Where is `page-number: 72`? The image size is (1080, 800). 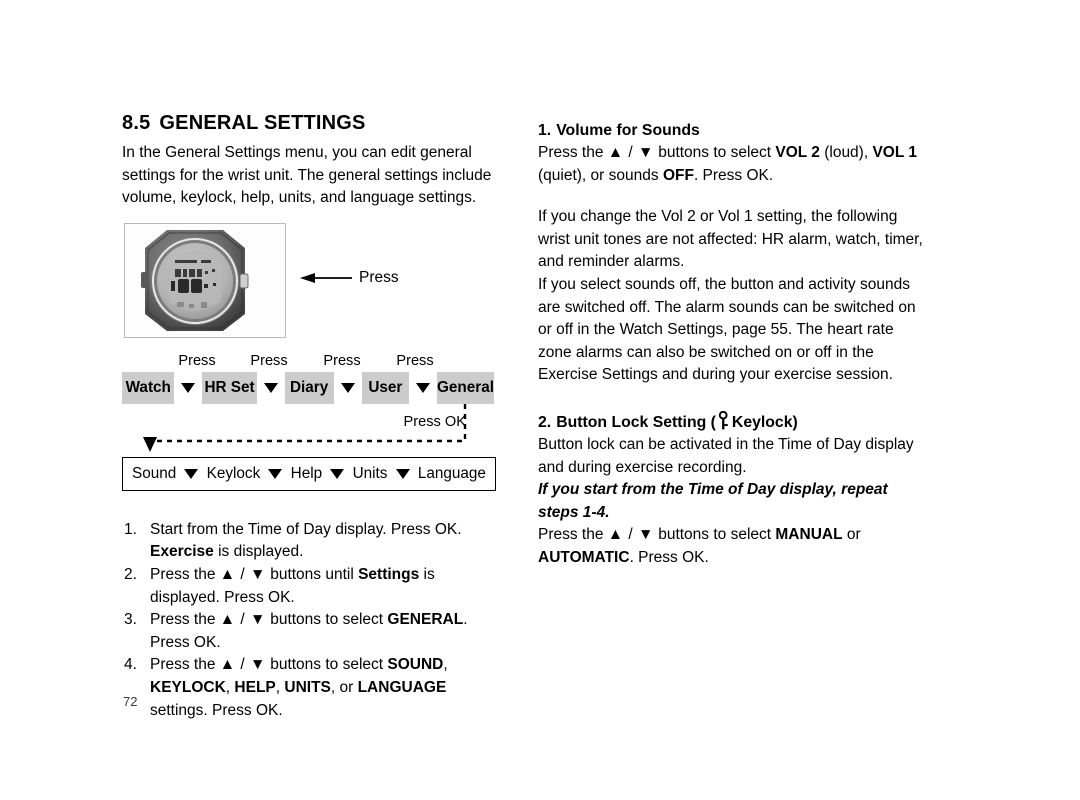 page-number: 72 is located at coordinates (130, 701).